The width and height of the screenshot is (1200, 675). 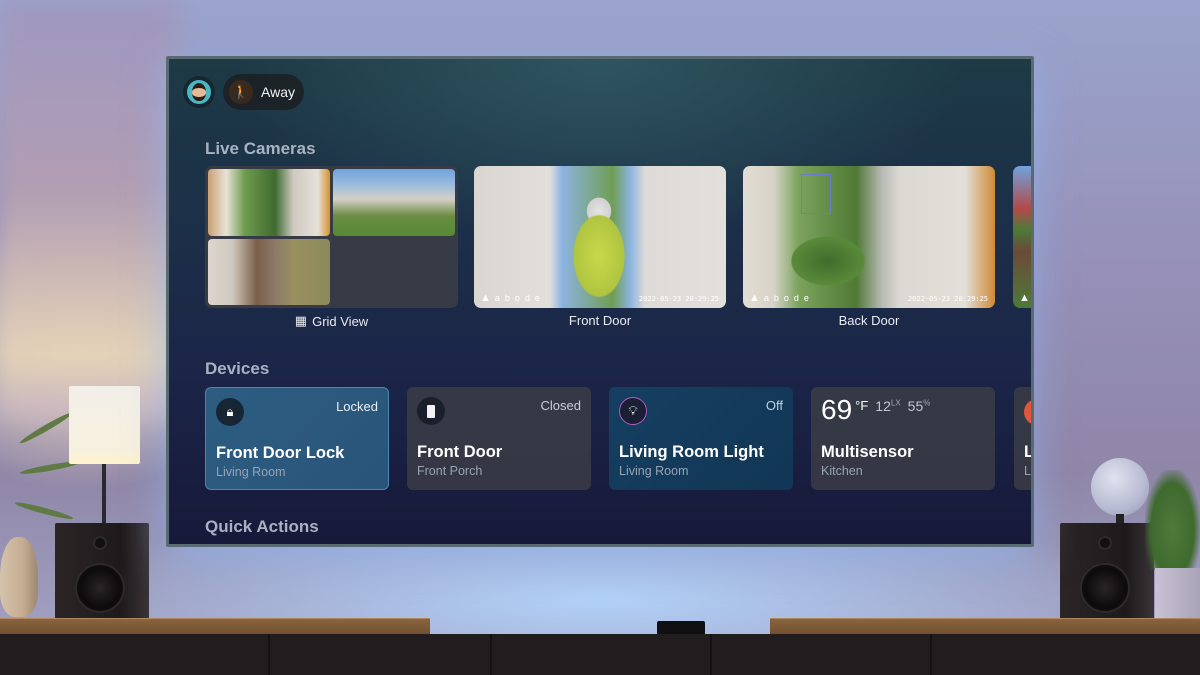 I want to click on device-name: Living Room Light, so click(x=691, y=452).